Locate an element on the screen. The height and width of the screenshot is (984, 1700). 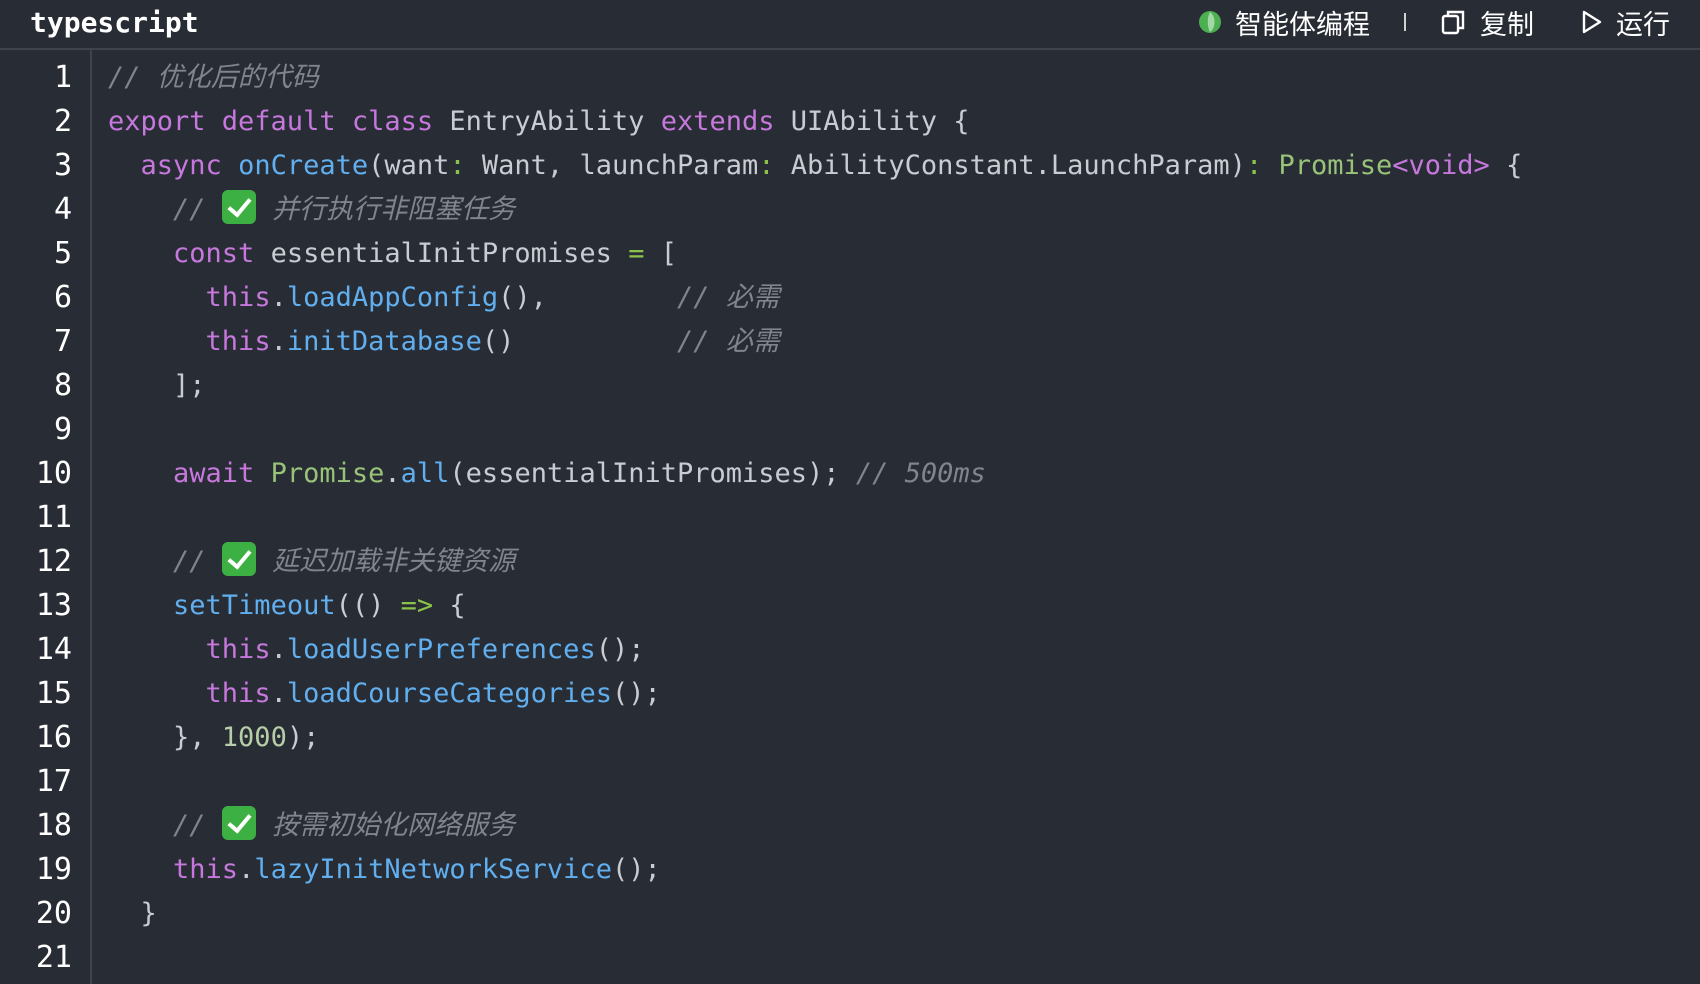
code-line: this.lazyInitNetworkService(); is located at coordinates (384, 870).